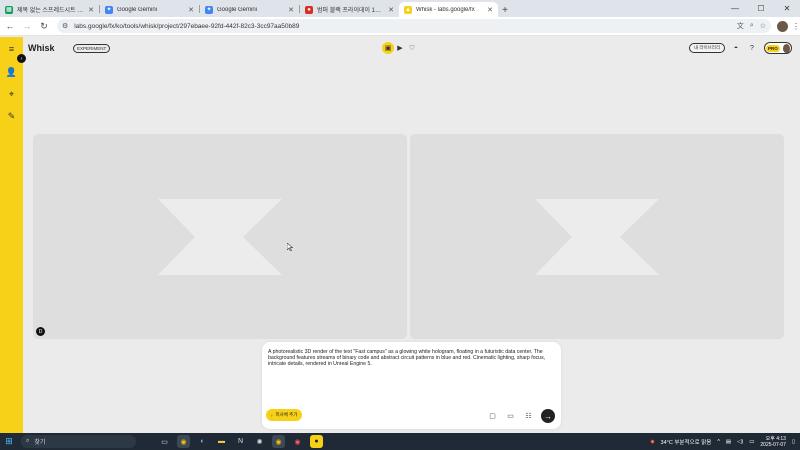 This screenshot has height=450, width=800. Describe the element at coordinates (652, 441) in the screenshot. I see `weather-icon: ◆` at that location.